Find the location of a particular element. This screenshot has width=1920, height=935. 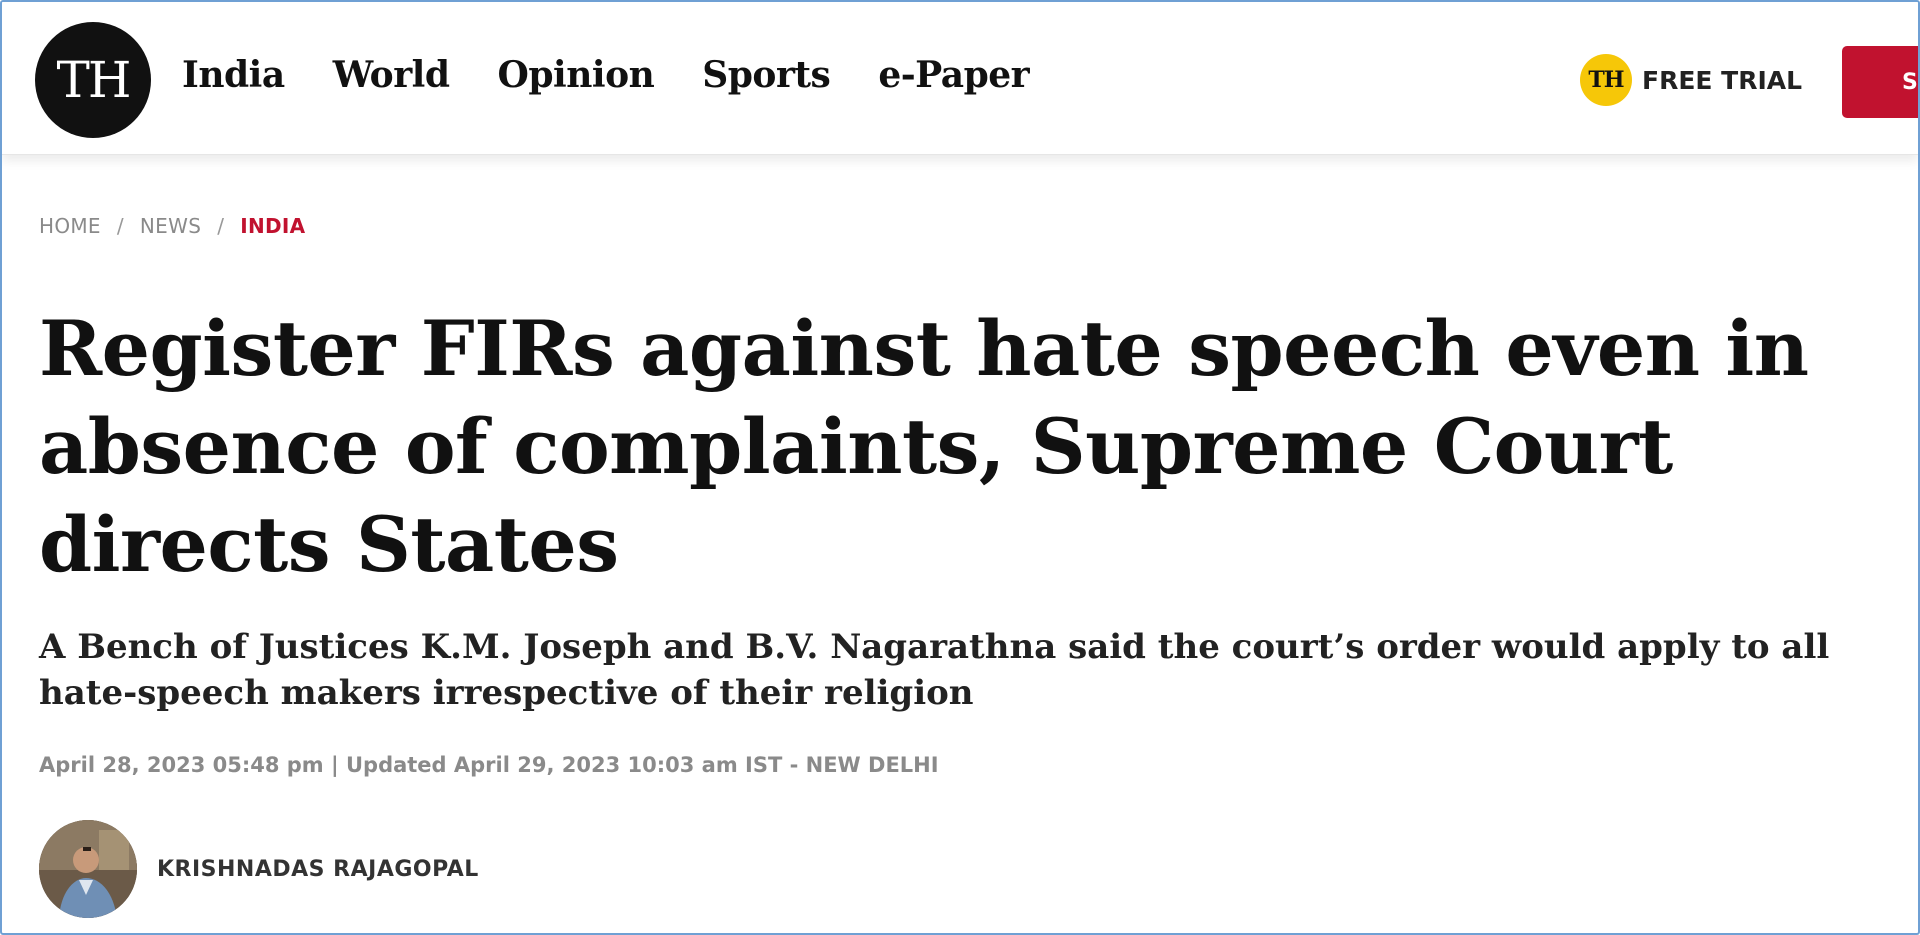

subscribe-label: S is located at coordinates (1910, 82).